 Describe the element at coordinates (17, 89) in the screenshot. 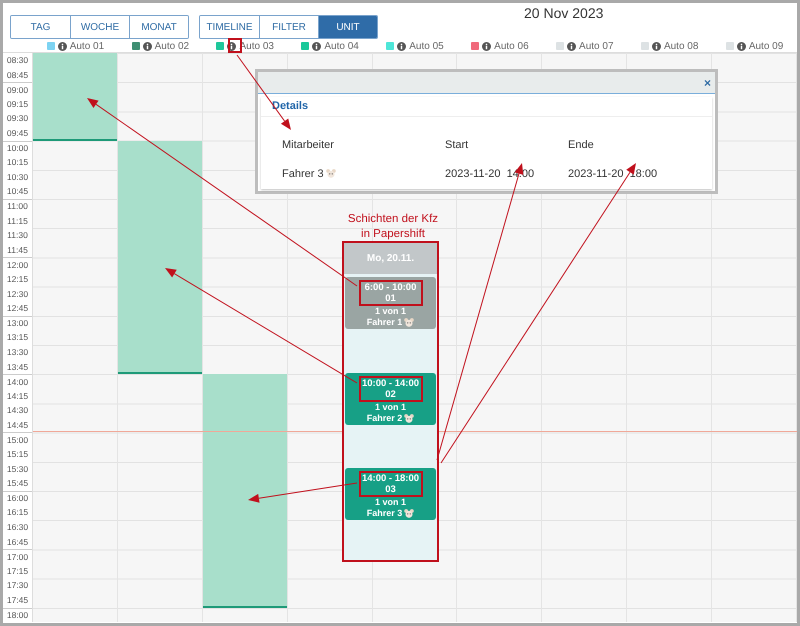

I see `time-label: 09:00` at that location.